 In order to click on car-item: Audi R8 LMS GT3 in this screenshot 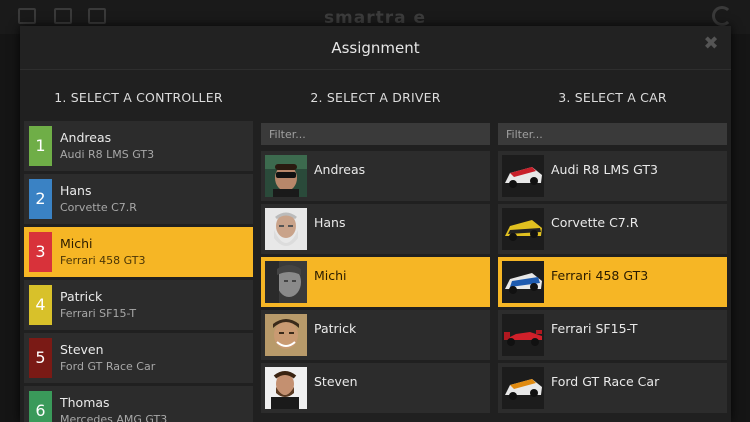, I will do `click(612, 176)`.